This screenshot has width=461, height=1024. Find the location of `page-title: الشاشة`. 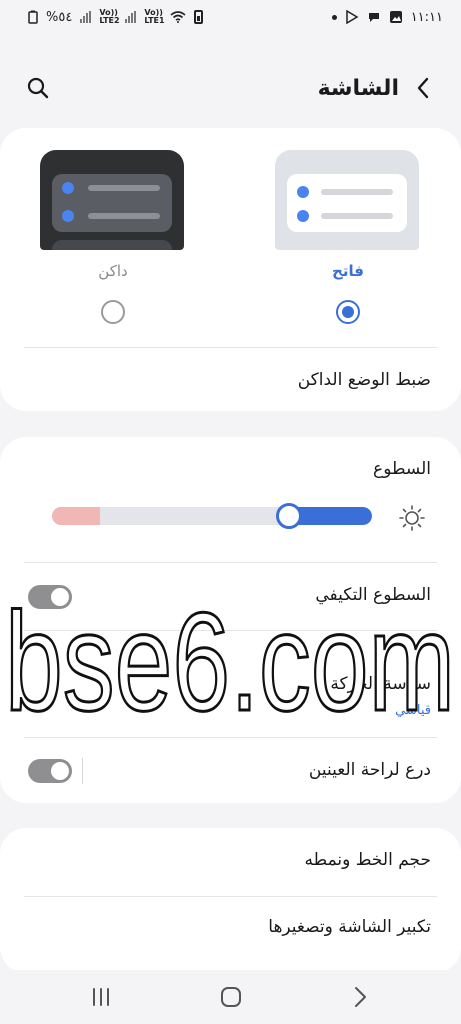

page-title: الشاشة is located at coordinates (358, 88).